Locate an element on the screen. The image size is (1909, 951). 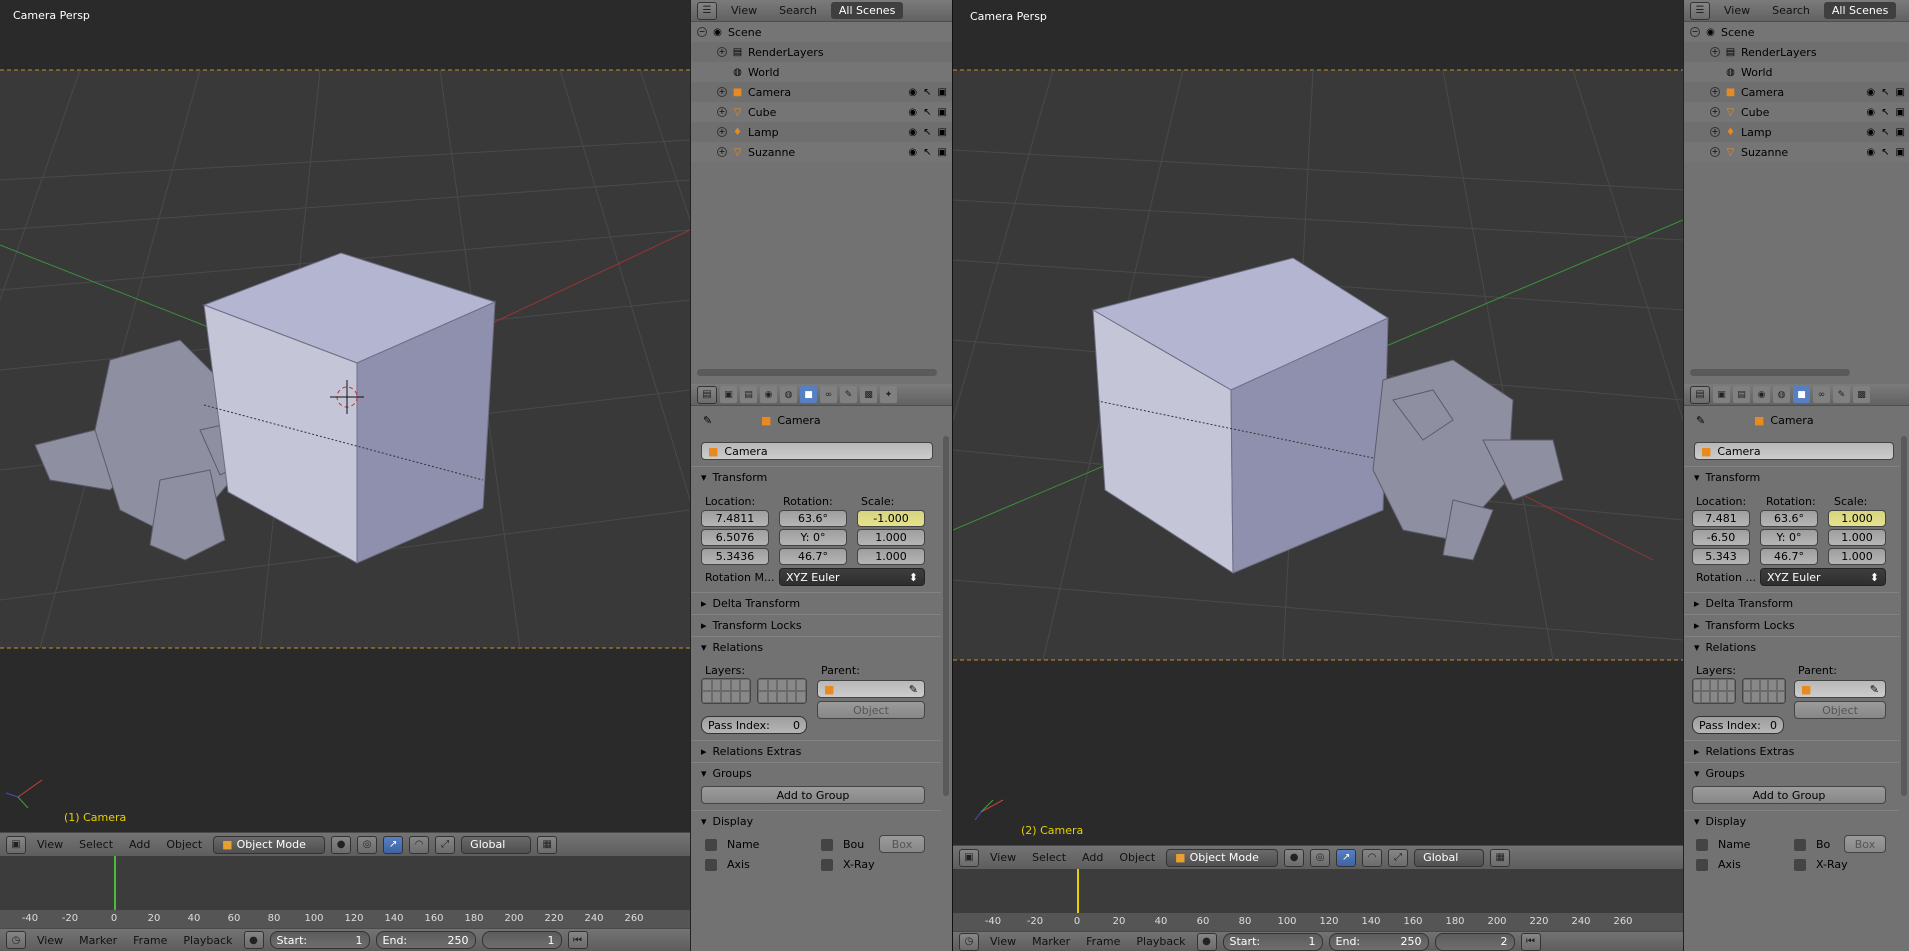
orientation-dropdown: Global is located at coordinates (496, 844).